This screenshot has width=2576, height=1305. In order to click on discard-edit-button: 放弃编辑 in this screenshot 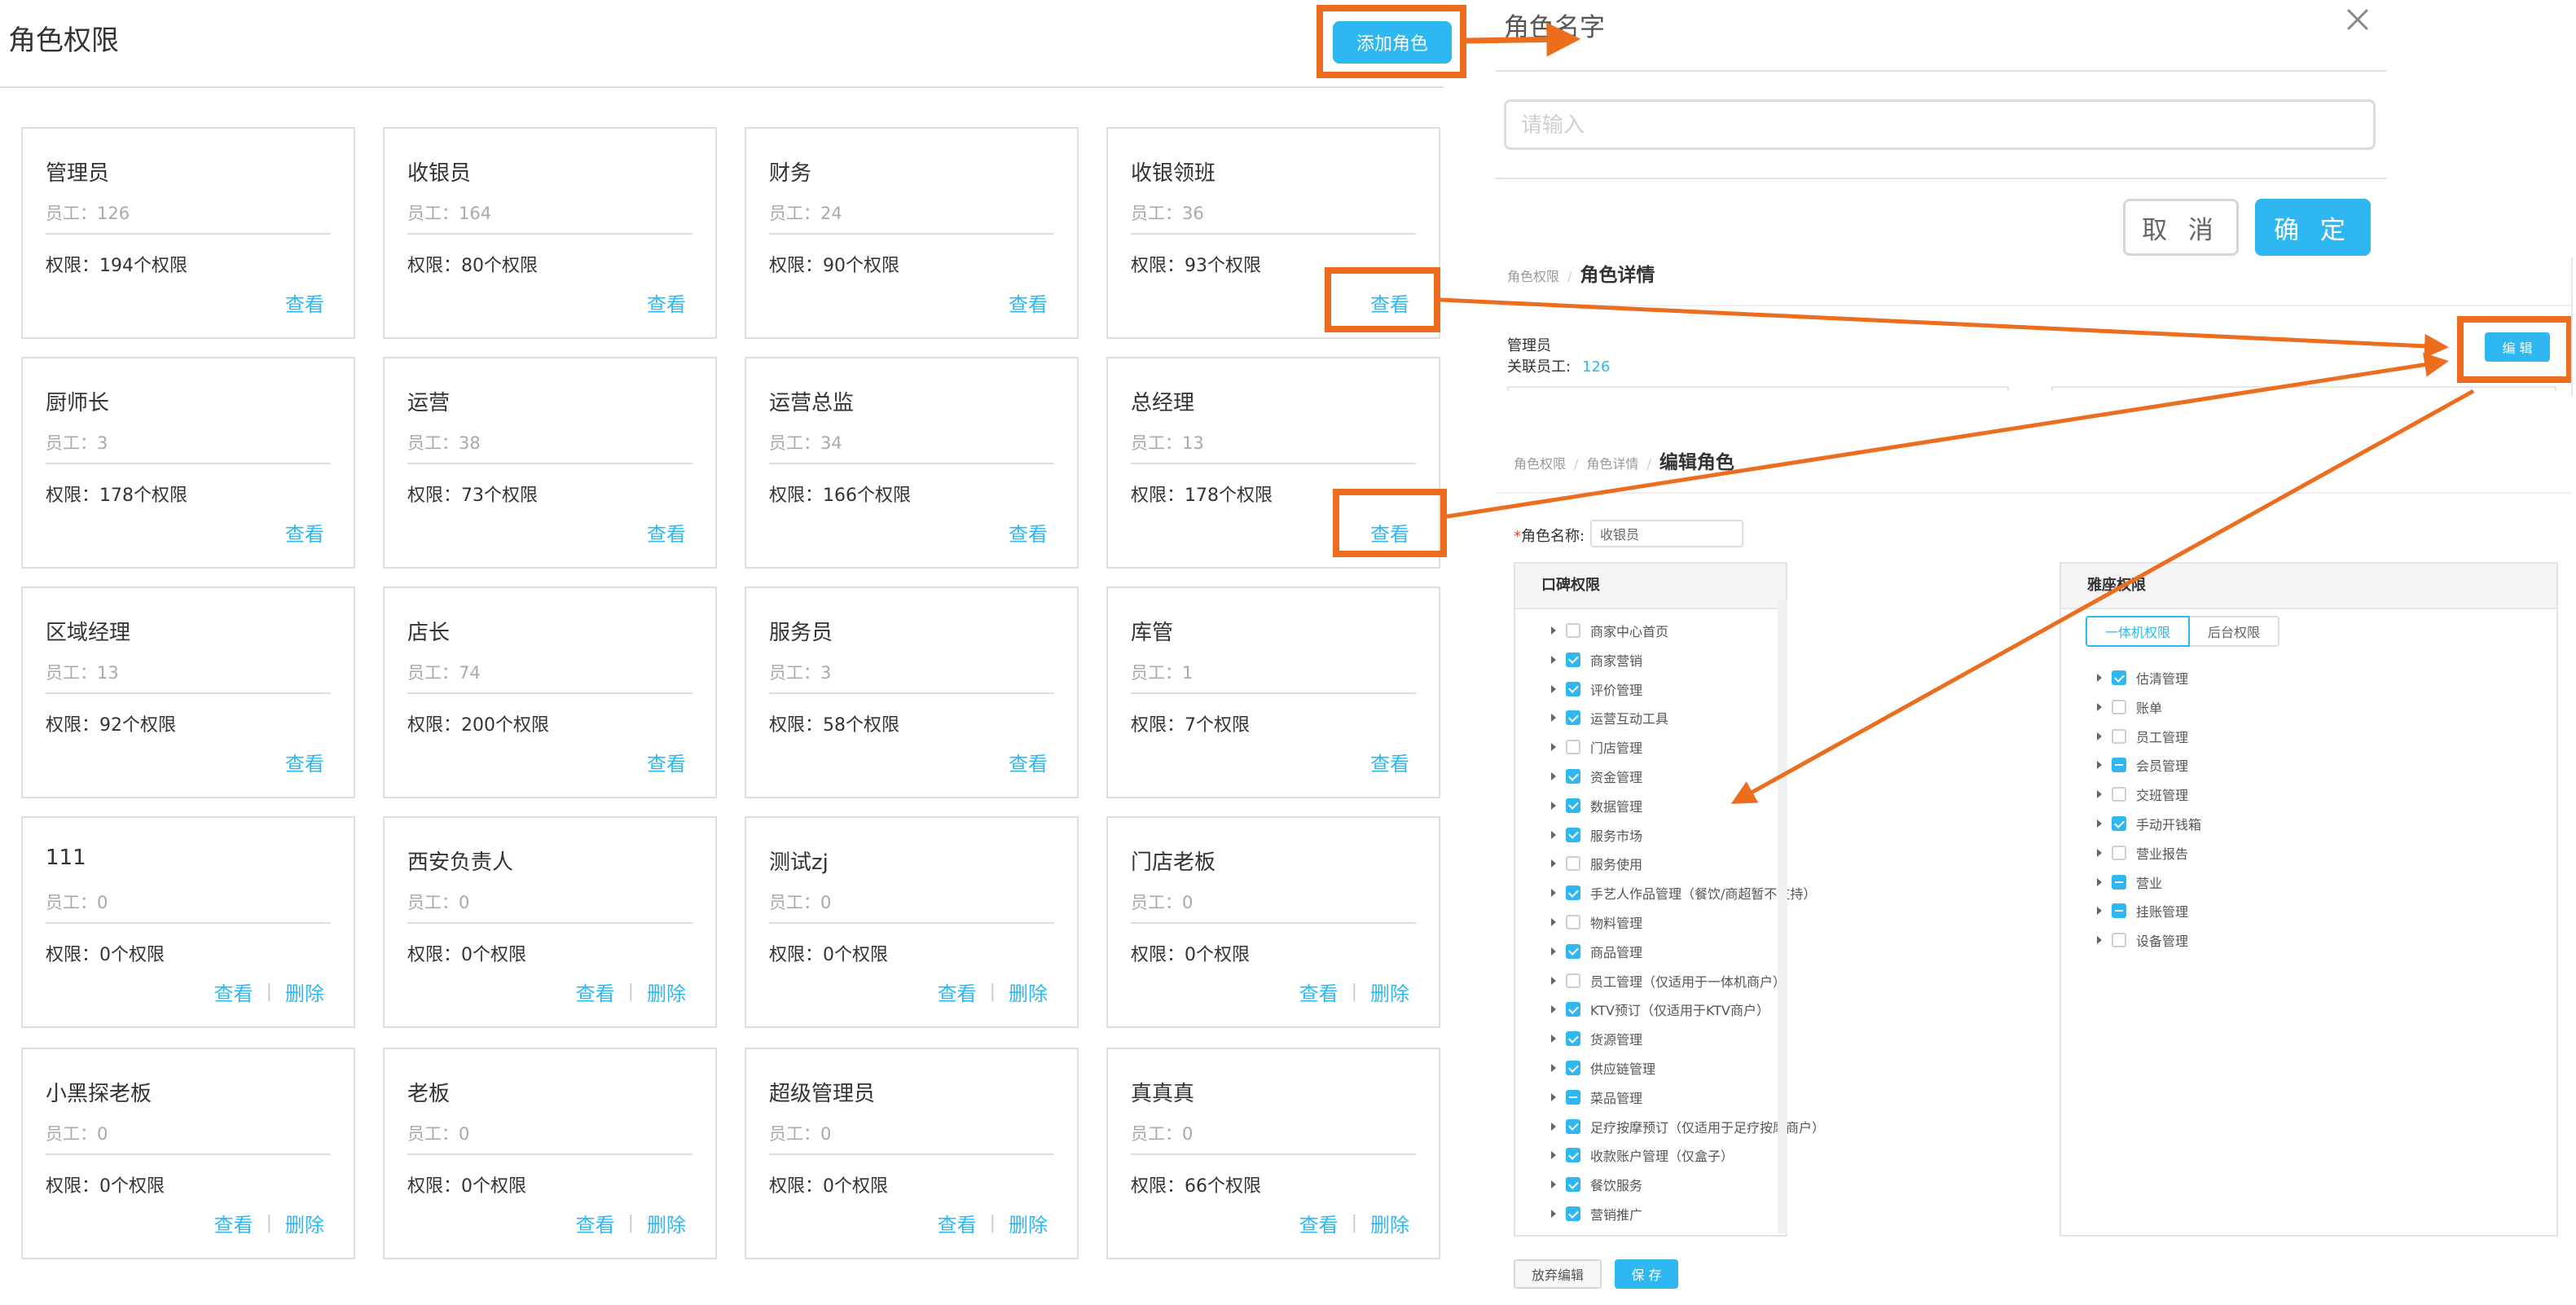, I will do `click(1558, 1274)`.